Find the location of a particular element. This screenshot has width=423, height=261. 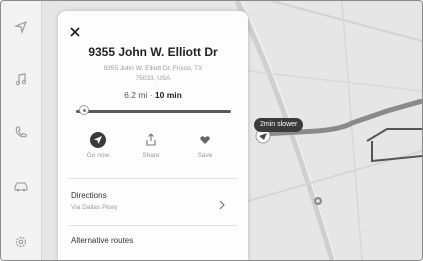

address-line-2: 75033, USA is located at coordinates (153, 78).